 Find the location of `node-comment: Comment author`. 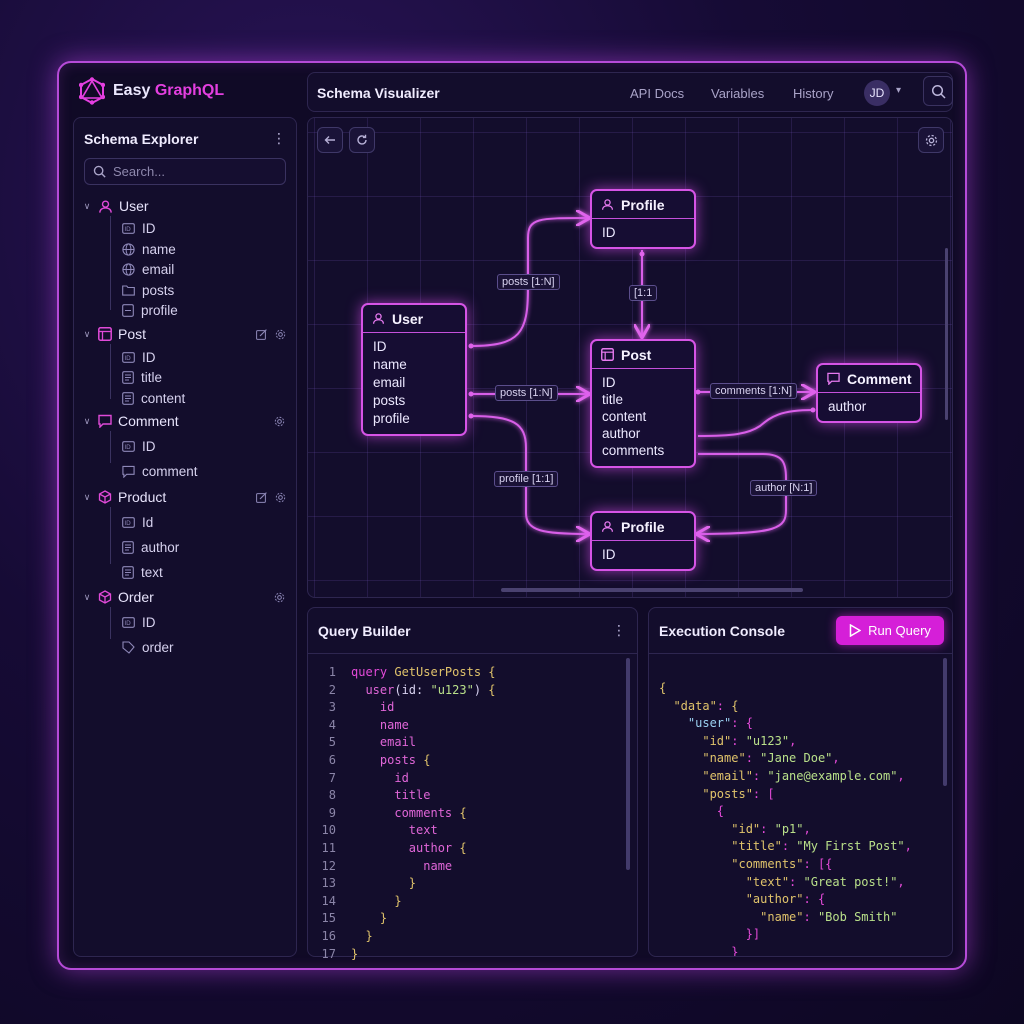

node-comment: Comment author is located at coordinates (869, 393).